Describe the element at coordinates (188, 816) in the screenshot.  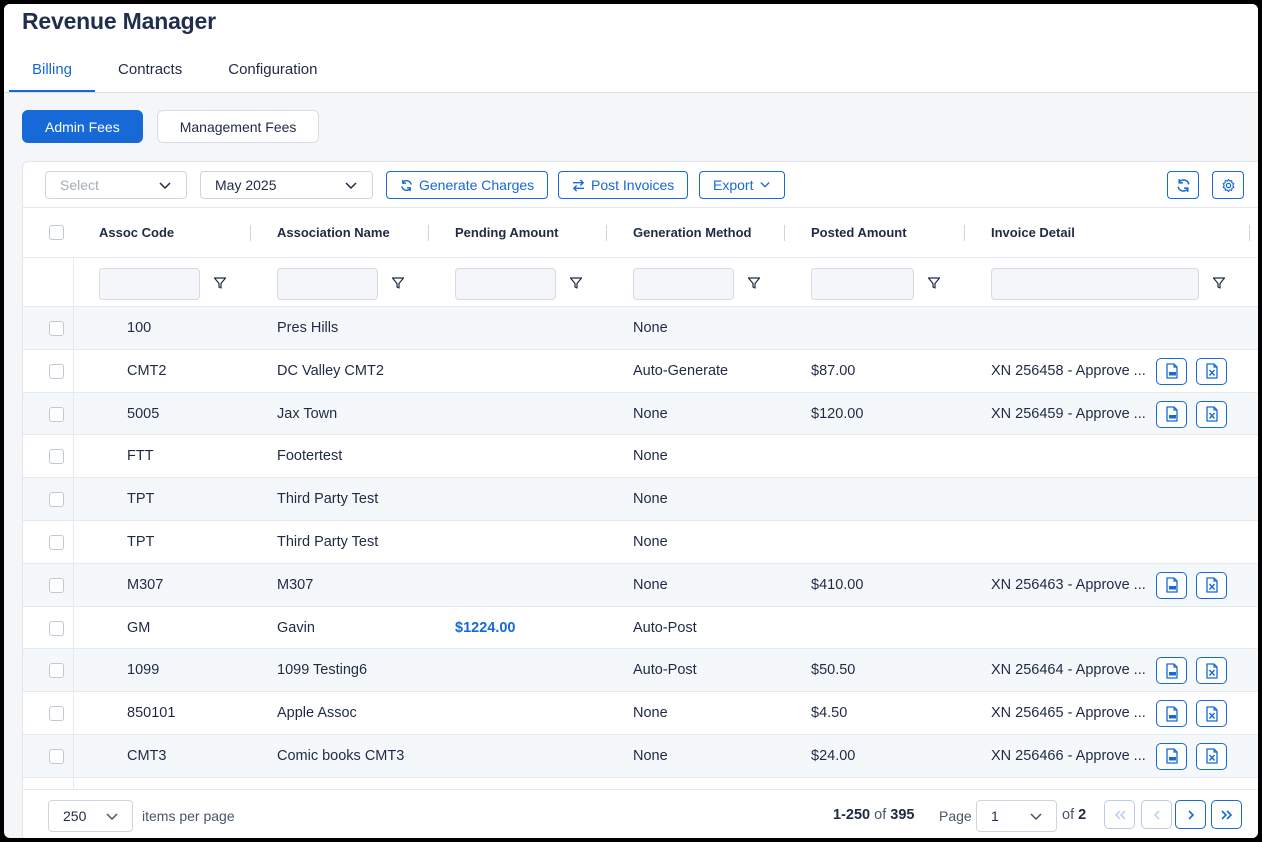
I see `items-per-page-label: items per page` at that location.